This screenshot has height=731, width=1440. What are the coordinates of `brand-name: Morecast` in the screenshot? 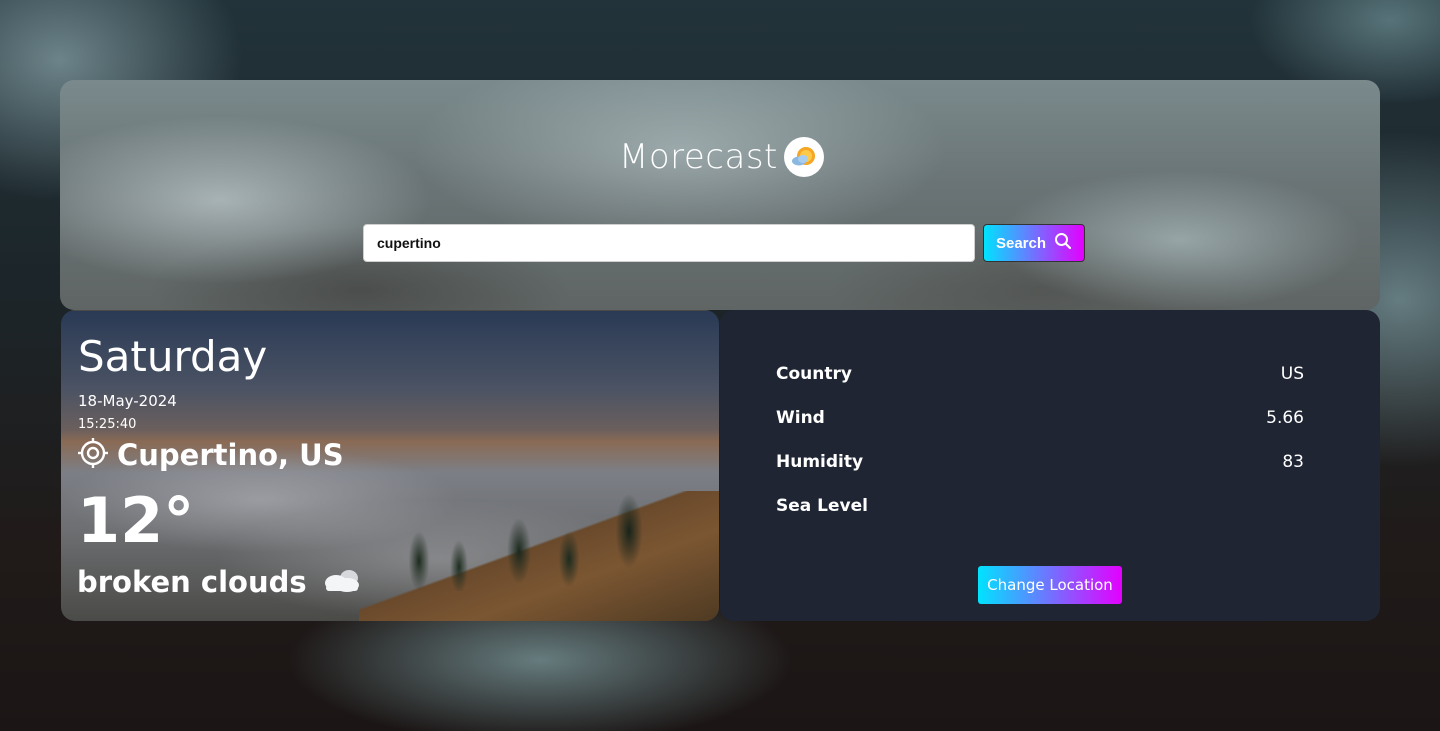 It's located at (698, 157).